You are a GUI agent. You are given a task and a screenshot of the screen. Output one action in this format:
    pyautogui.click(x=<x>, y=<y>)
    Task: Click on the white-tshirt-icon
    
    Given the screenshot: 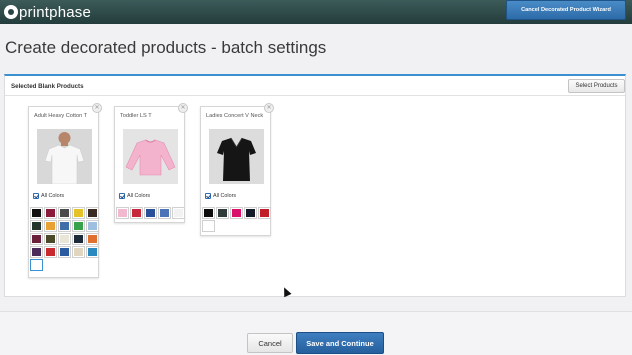 What is the action you would take?
    pyautogui.click(x=64, y=156)
    